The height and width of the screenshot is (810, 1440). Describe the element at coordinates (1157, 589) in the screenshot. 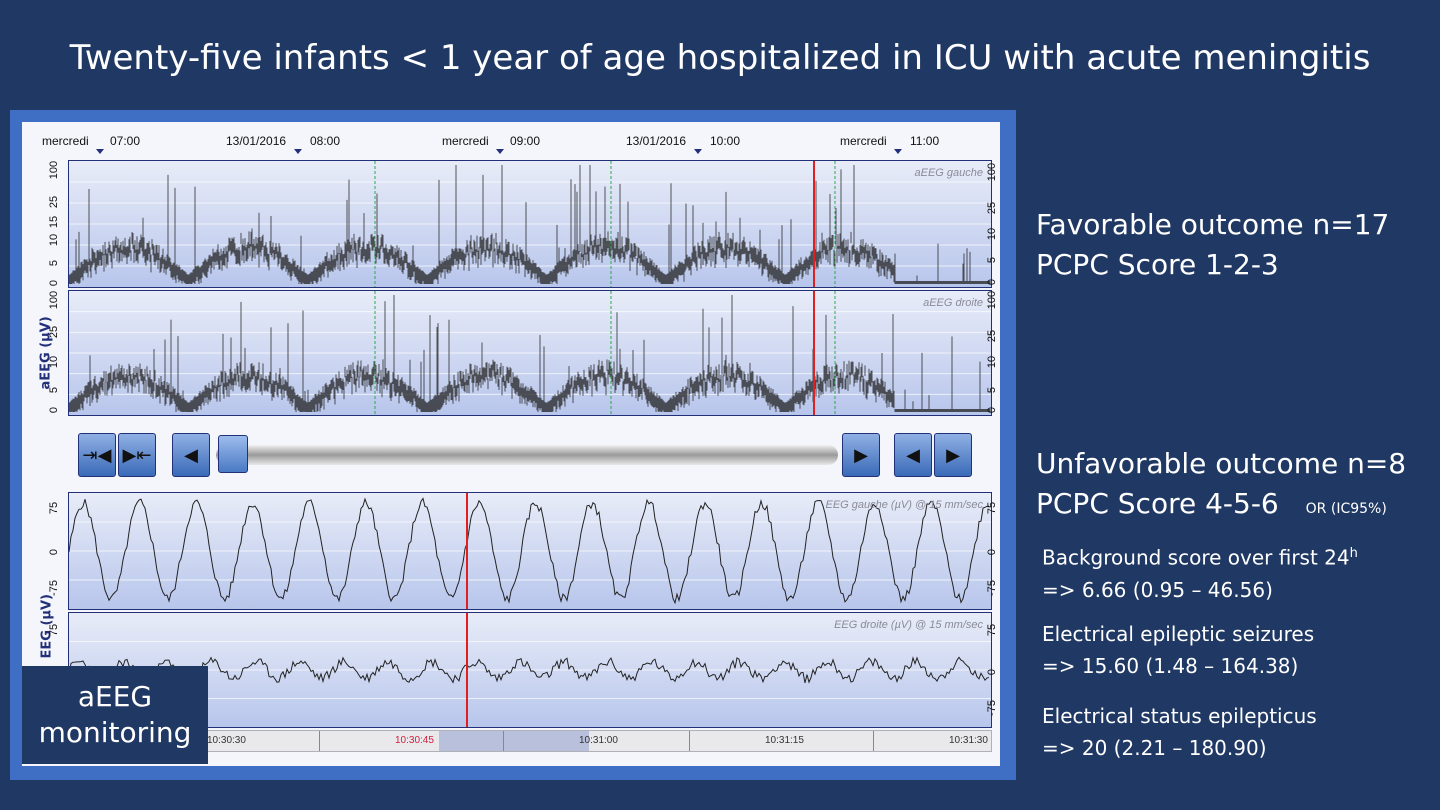

I see `stat-value: => 6.66 (0.95 – 46.56)` at that location.